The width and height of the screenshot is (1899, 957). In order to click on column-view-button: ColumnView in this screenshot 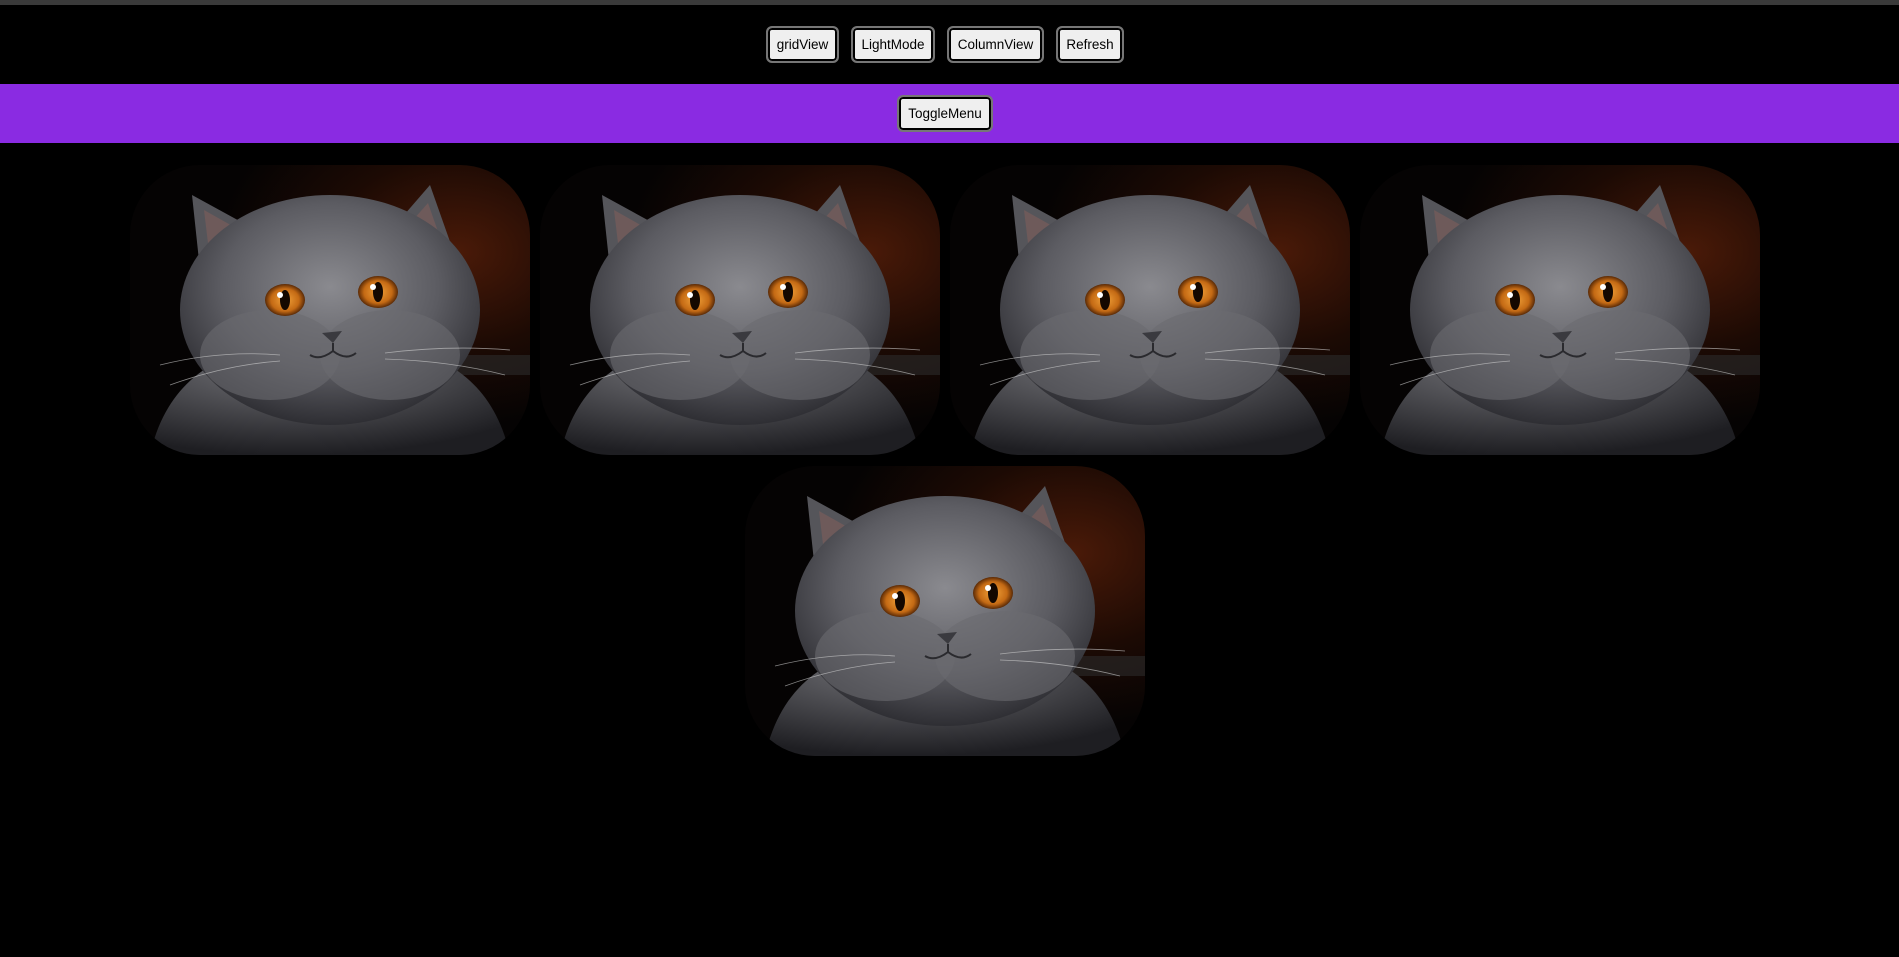, I will do `click(995, 44)`.